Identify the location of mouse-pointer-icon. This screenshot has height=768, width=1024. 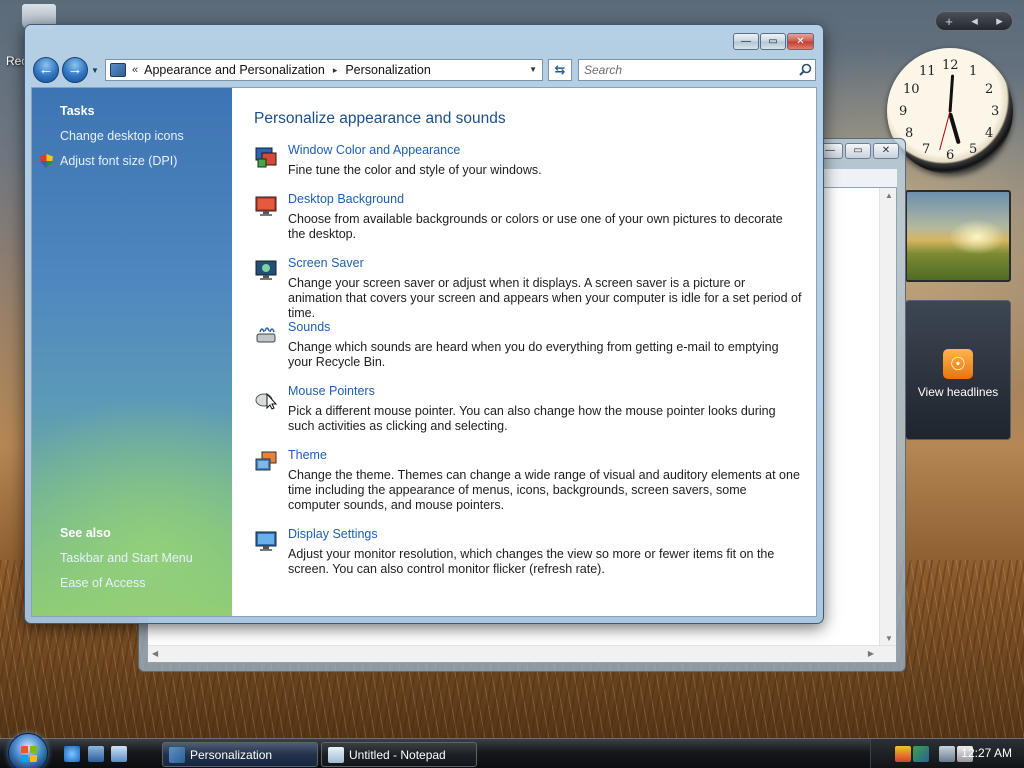
(266, 401).